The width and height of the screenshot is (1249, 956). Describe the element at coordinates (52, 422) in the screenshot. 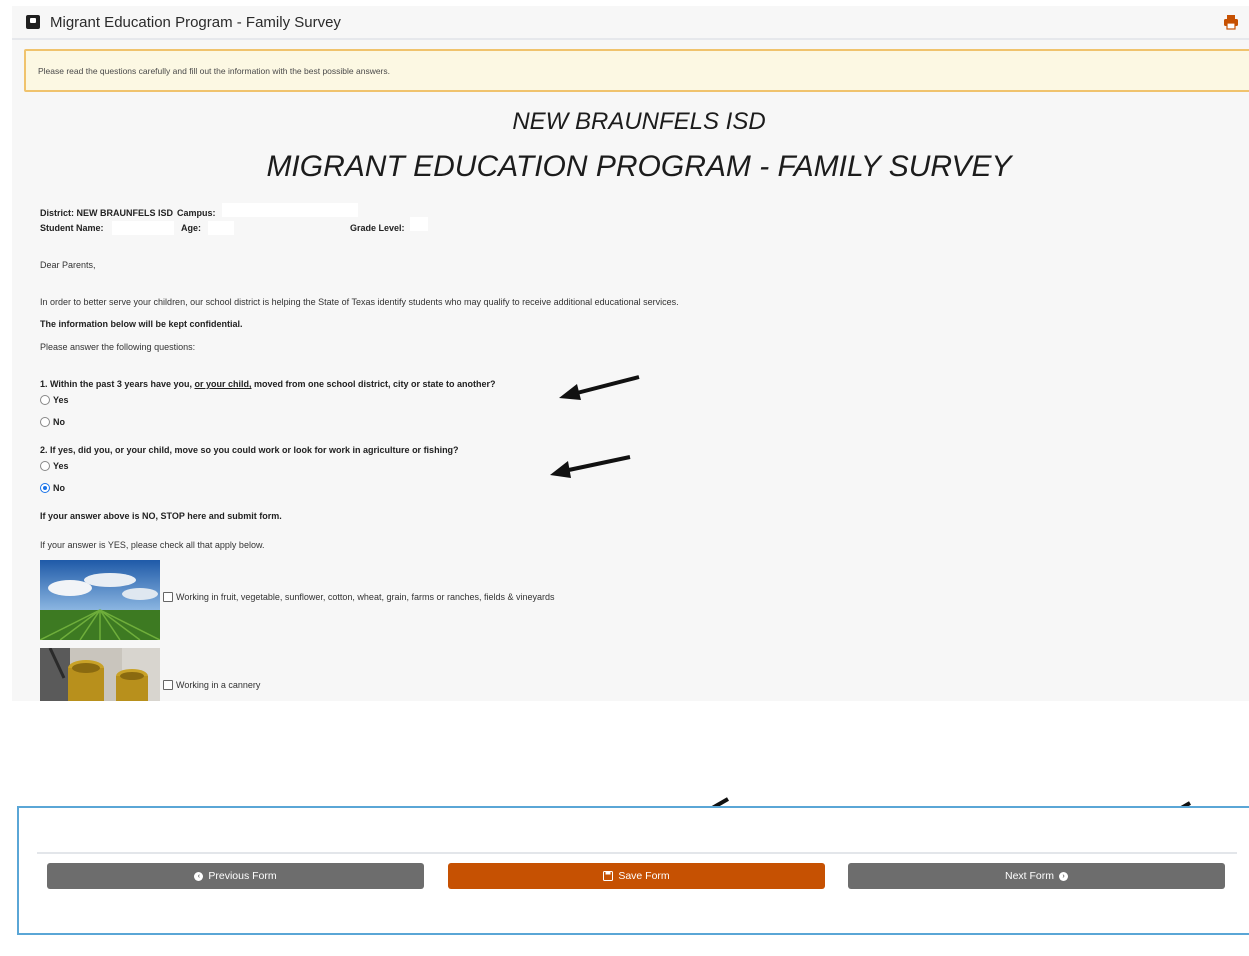

I see `q1-no-option: No` at that location.